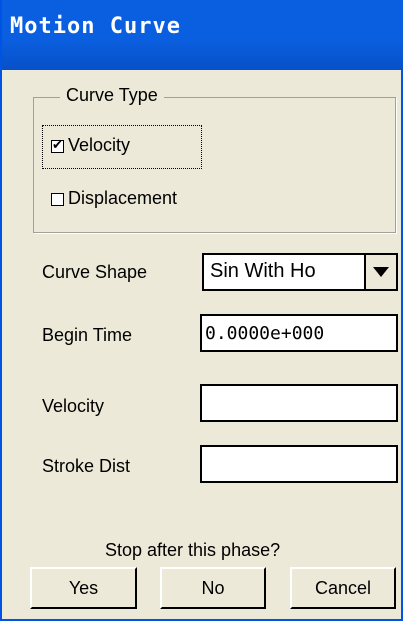 Image resolution: width=403 pixels, height=621 pixels. I want to click on displacement-checkbox-label: Displacement, so click(122, 198).